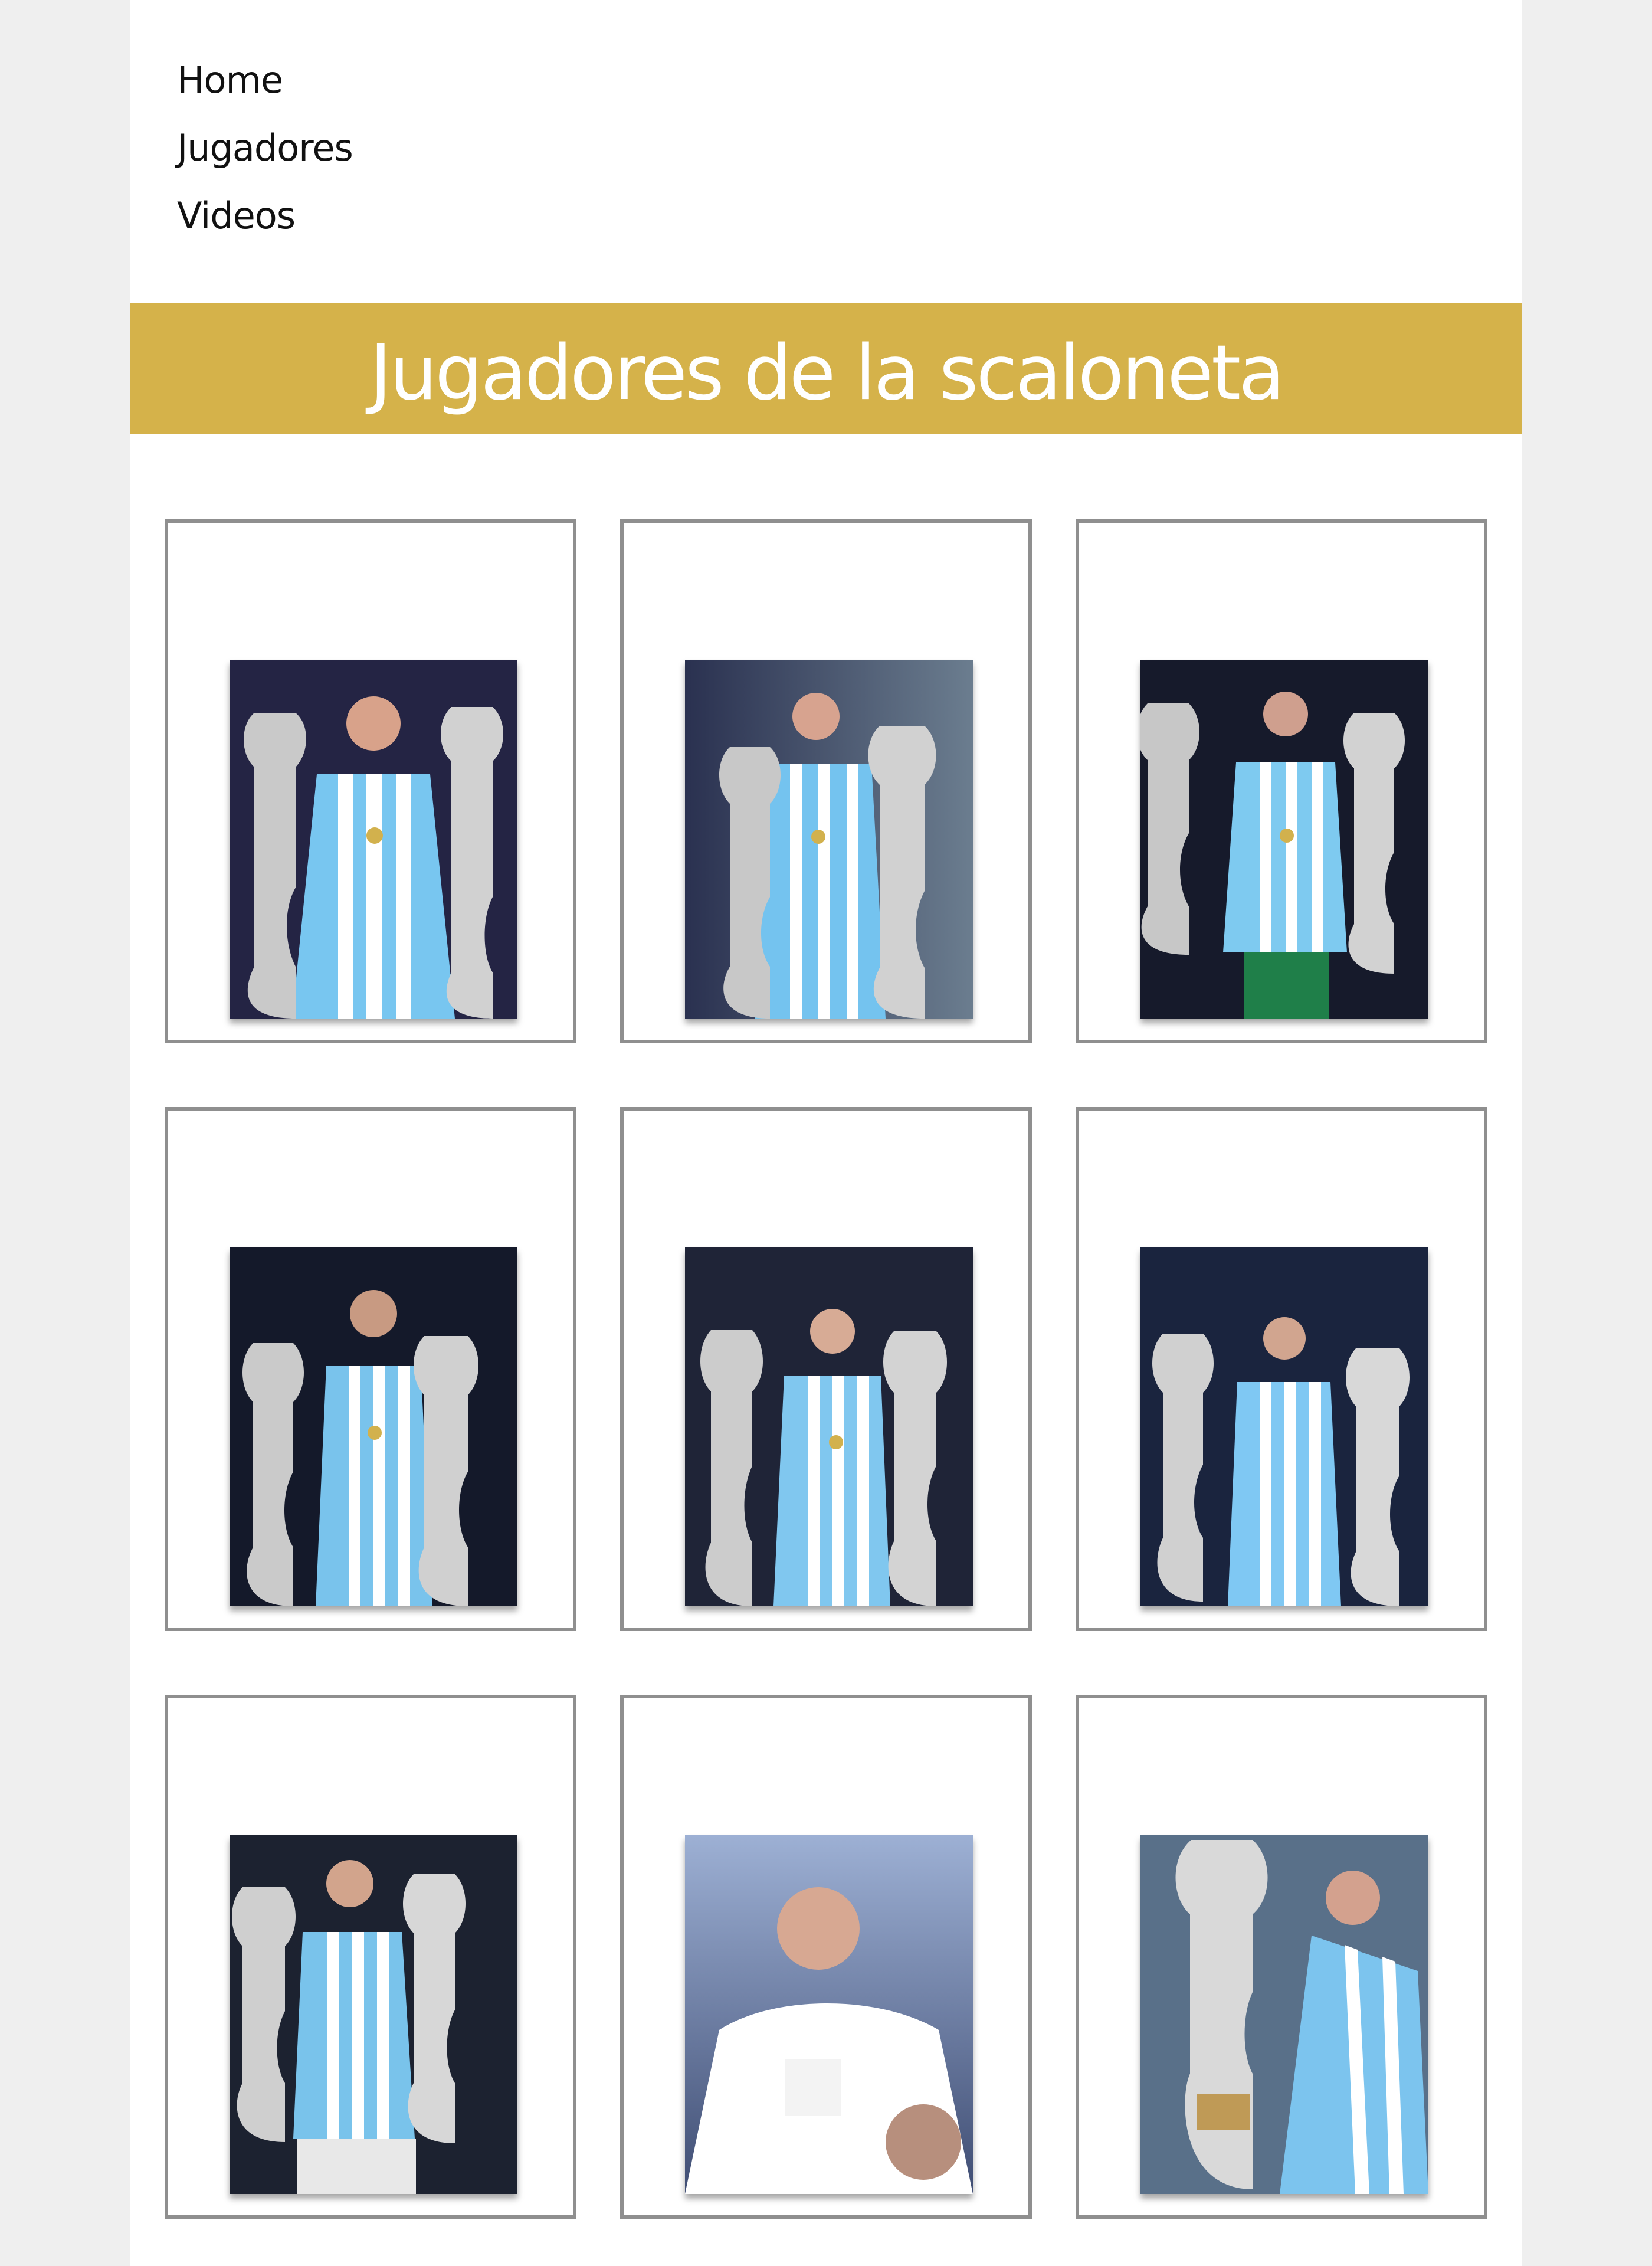  Describe the element at coordinates (354, 216) in the screenshot. I see `nav-videos-link: Videos` at that location.